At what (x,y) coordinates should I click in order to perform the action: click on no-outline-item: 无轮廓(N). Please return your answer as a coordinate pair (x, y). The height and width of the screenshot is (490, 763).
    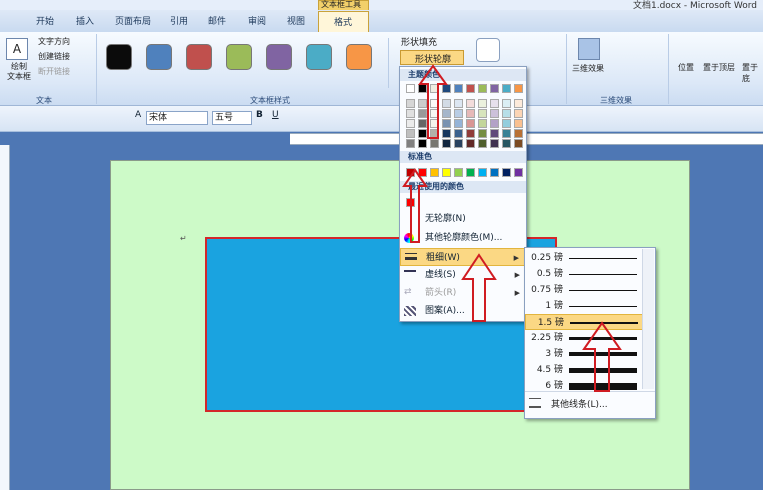
    Looking at the image, I should click on (463, 219).